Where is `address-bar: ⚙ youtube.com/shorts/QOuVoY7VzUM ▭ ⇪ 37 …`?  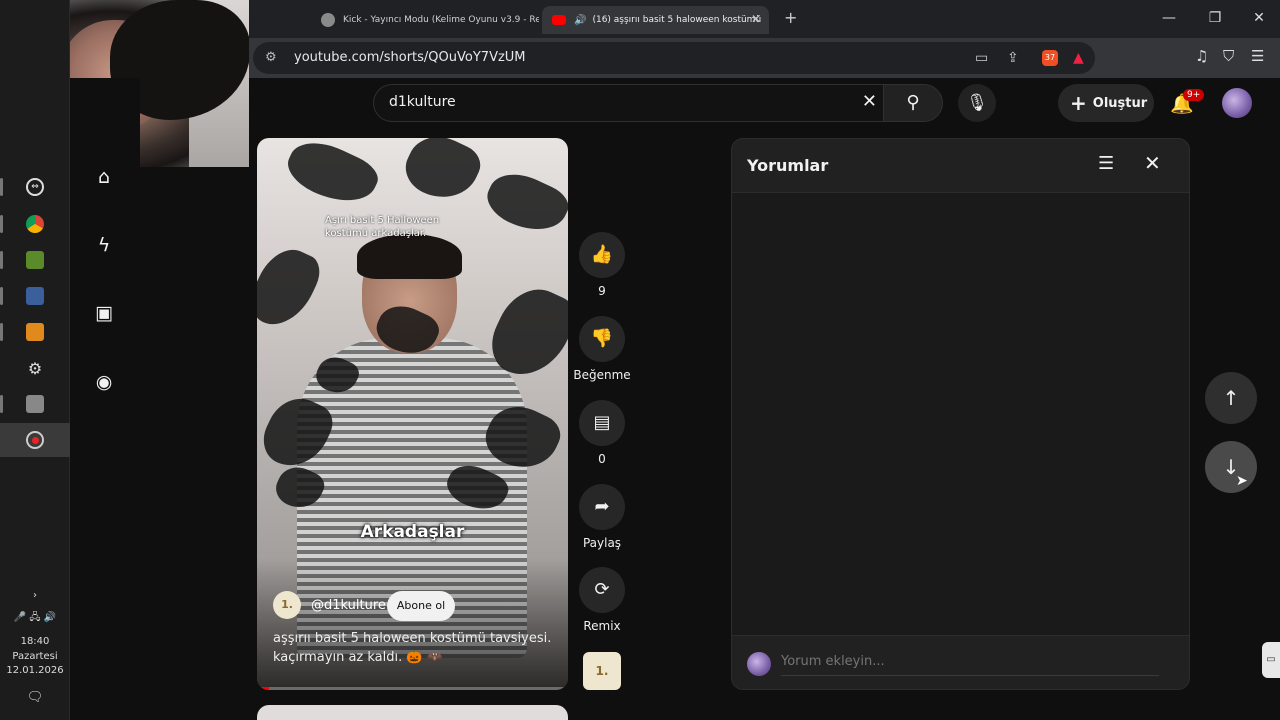
address-bar: ⚙ youtube.com/shorts/QOuVoY7VzUM ▭ ⇪ 37 … is located at coordinates (674, 58).